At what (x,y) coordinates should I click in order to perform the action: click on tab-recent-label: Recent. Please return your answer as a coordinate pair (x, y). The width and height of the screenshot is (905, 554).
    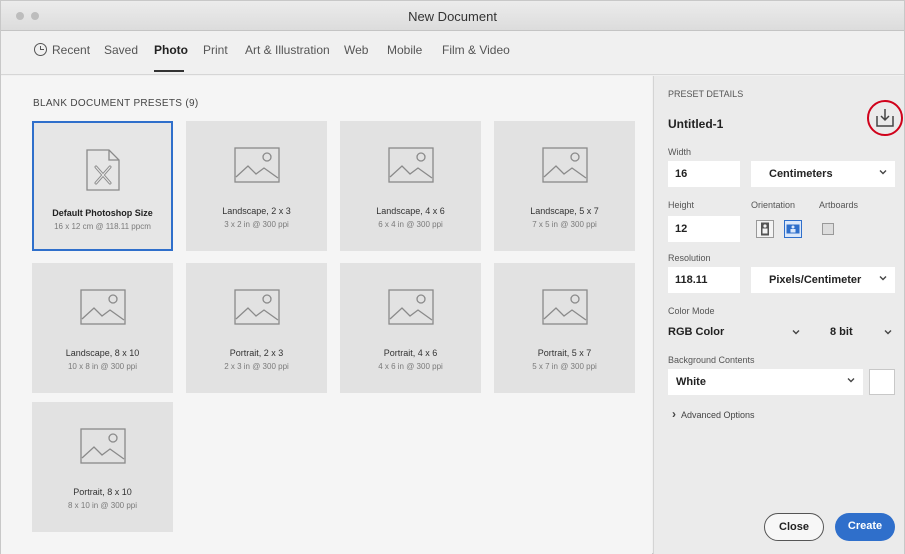
    Looking at the image, I should click on (71, 50).